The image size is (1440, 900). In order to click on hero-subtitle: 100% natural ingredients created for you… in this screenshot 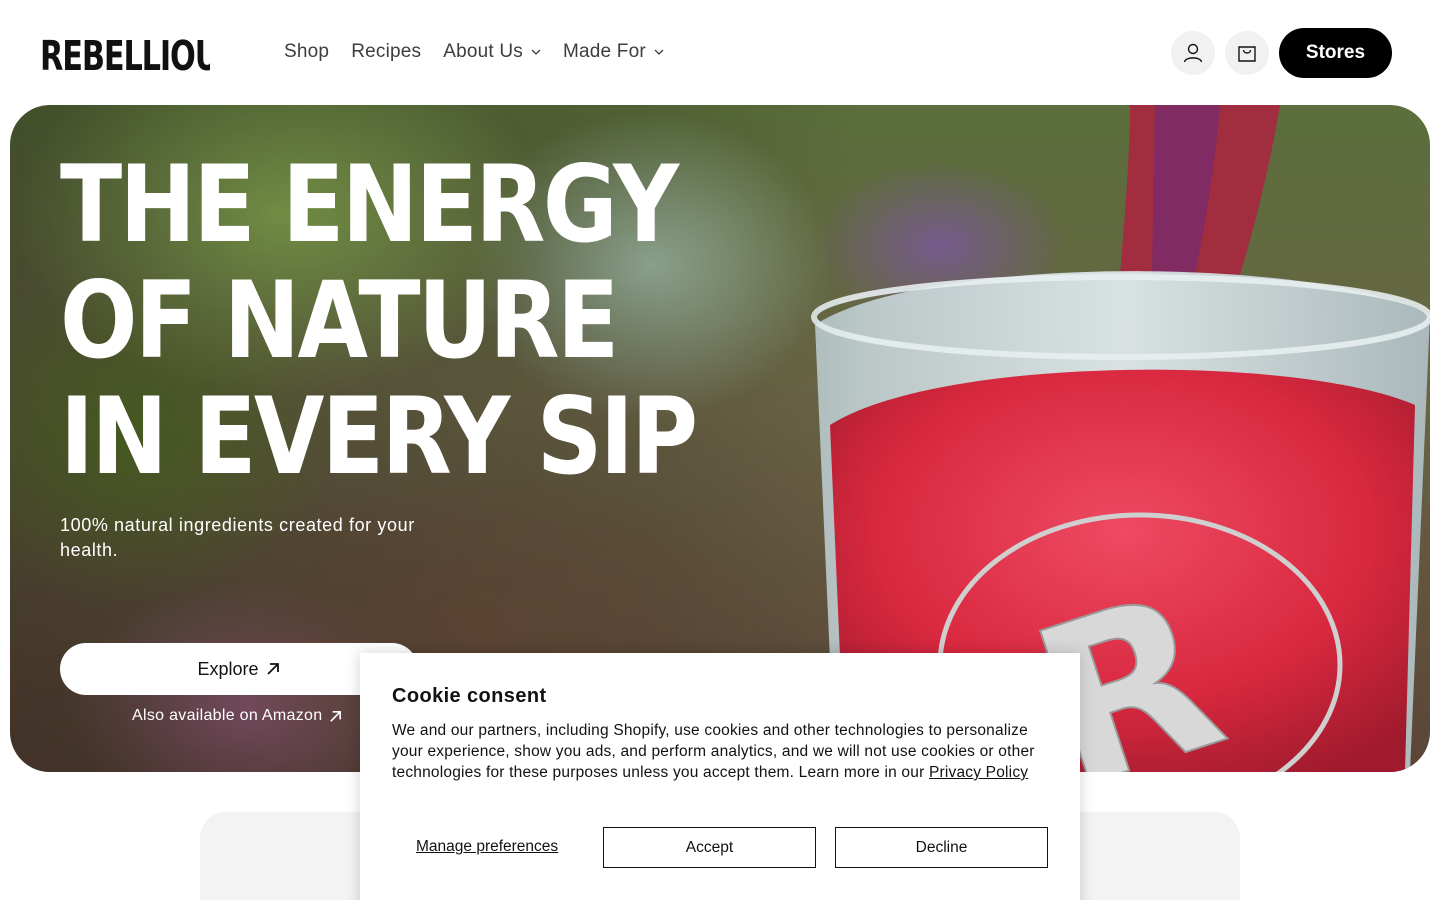, I will do `click(237, 537)`.